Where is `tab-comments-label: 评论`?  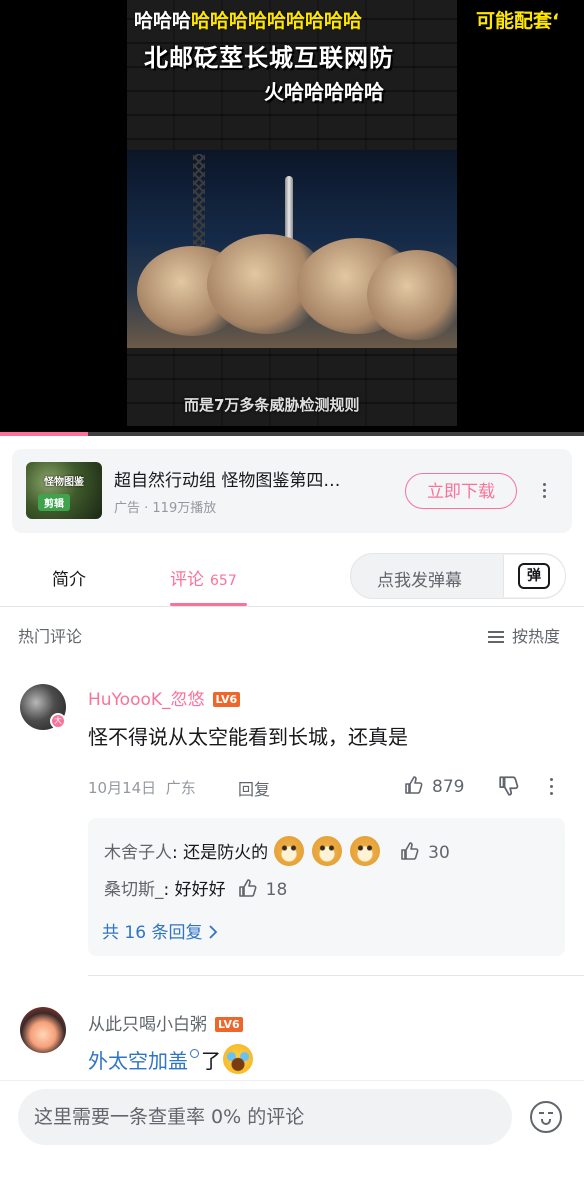 tab-comments-label: 评论 is located at coordinates (187, 580).